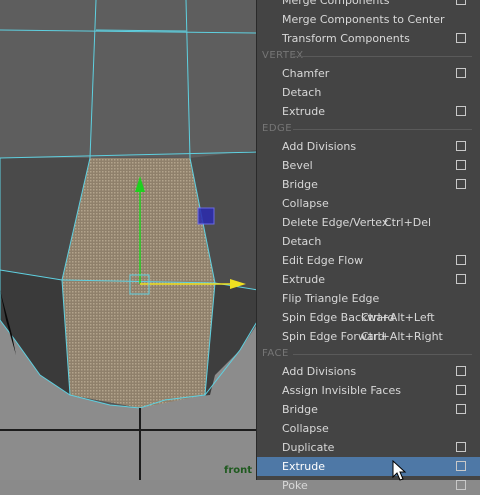  I want to click on menu-item-label: Duplicate, so click(308, 447).